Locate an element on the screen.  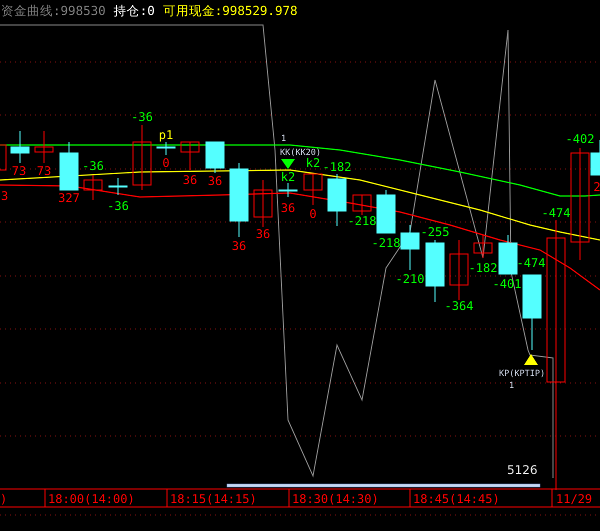
candle-label: 327 is located at coordinates (69, 198).